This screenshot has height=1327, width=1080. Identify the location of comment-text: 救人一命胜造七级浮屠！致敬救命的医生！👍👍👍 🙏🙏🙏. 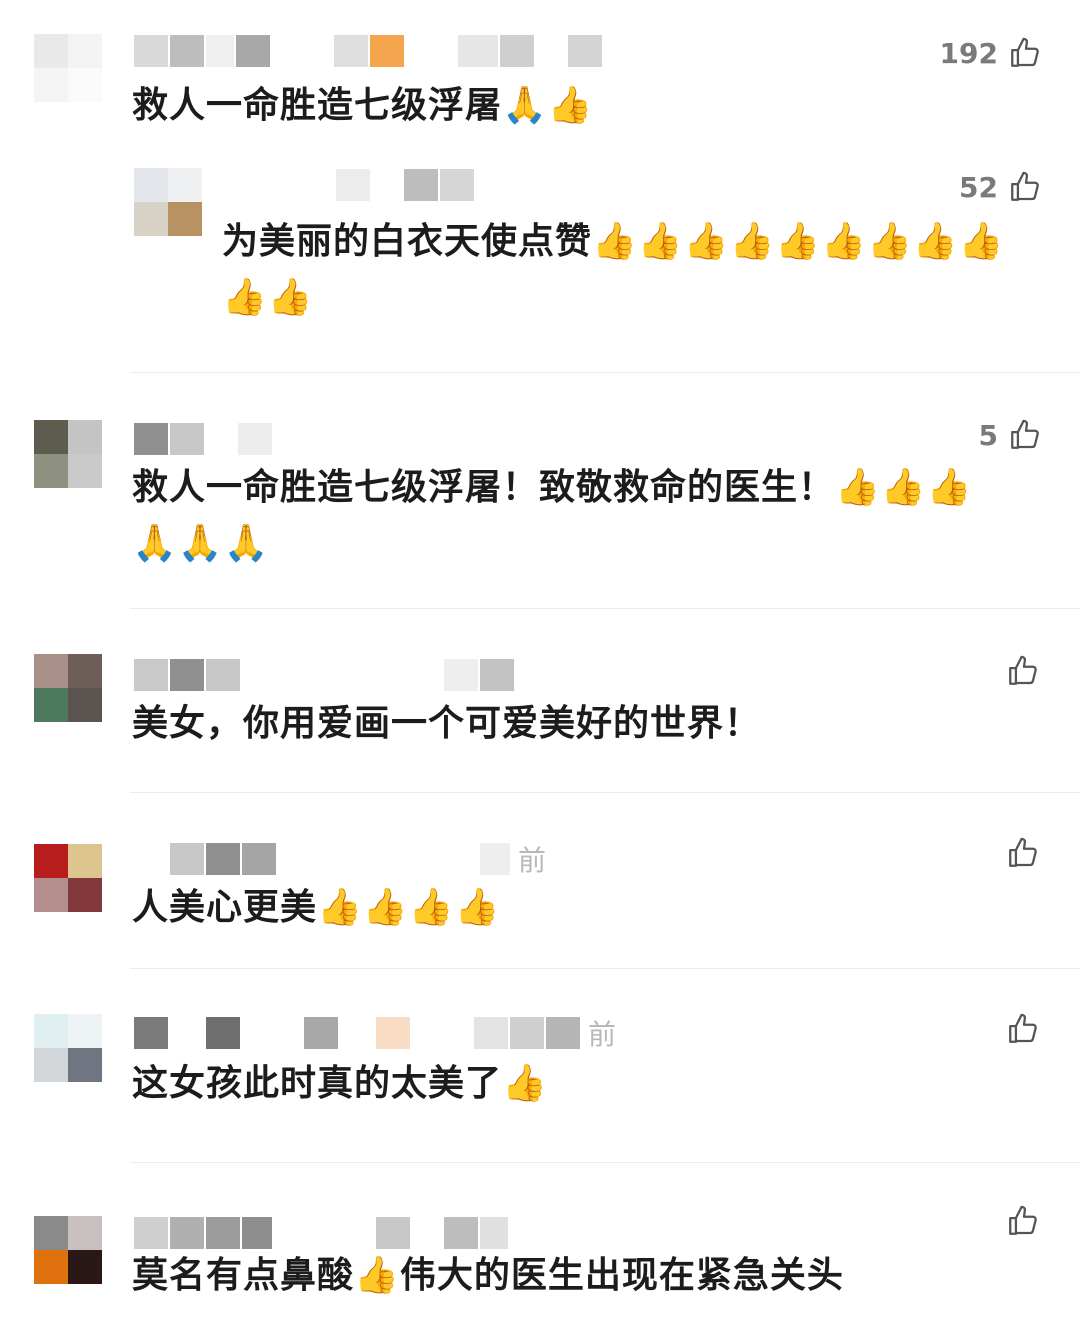
(552, 515).